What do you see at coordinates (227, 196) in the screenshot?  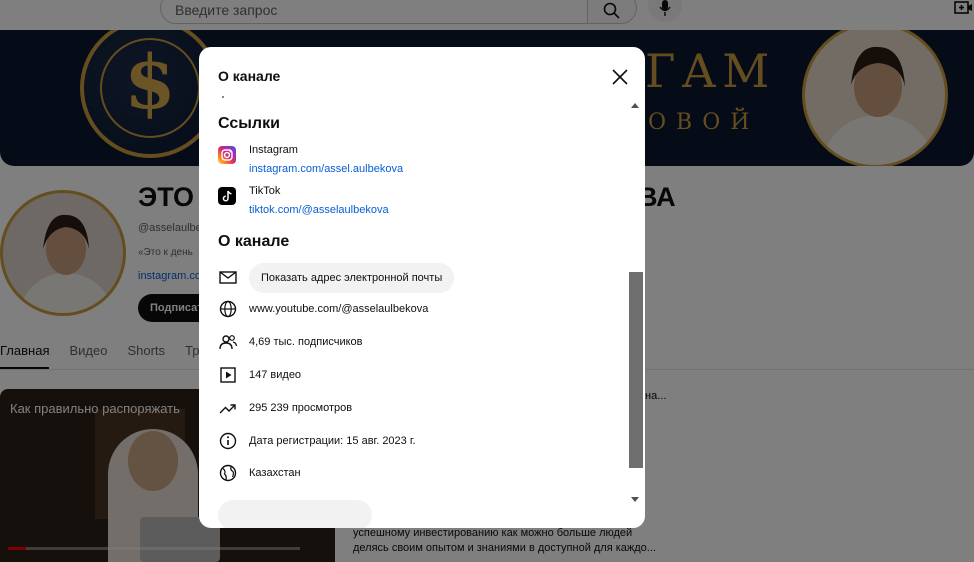 I see `tiktok-icon` at bounding box center [227, 196].